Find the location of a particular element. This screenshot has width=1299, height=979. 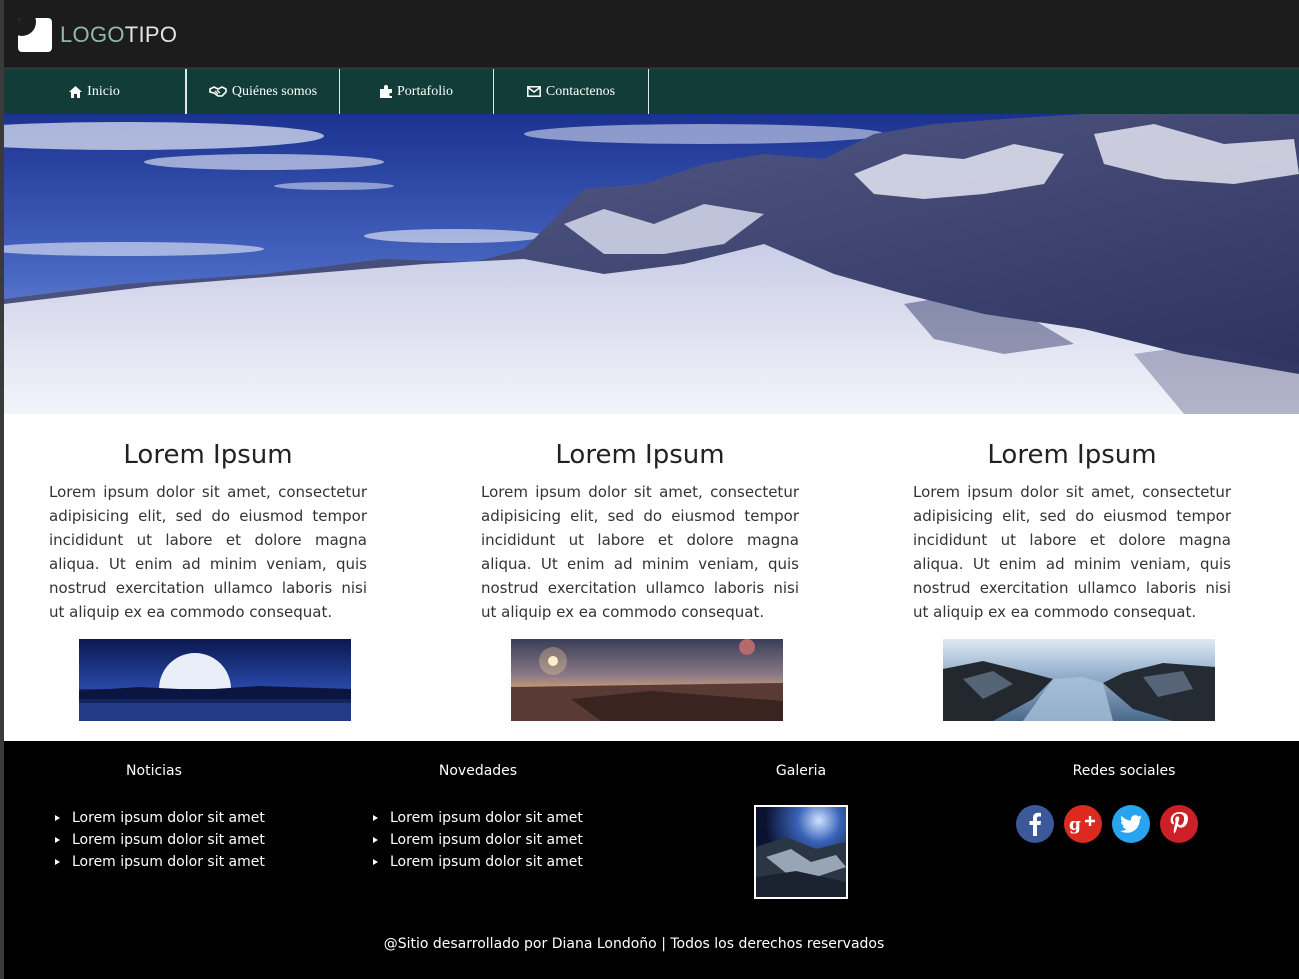

pinterest-icon is located at coordinates (1179, 824).